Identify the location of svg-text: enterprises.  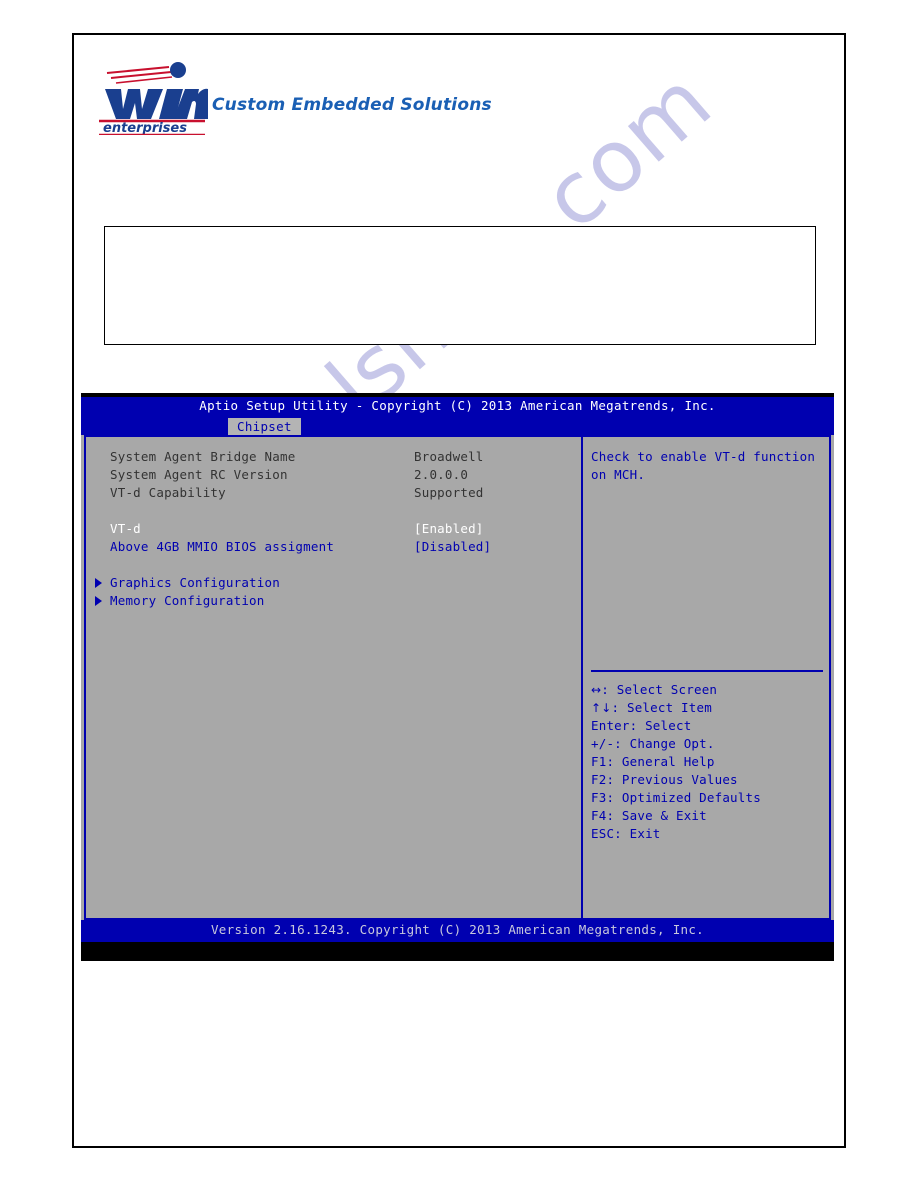
(145, 128).